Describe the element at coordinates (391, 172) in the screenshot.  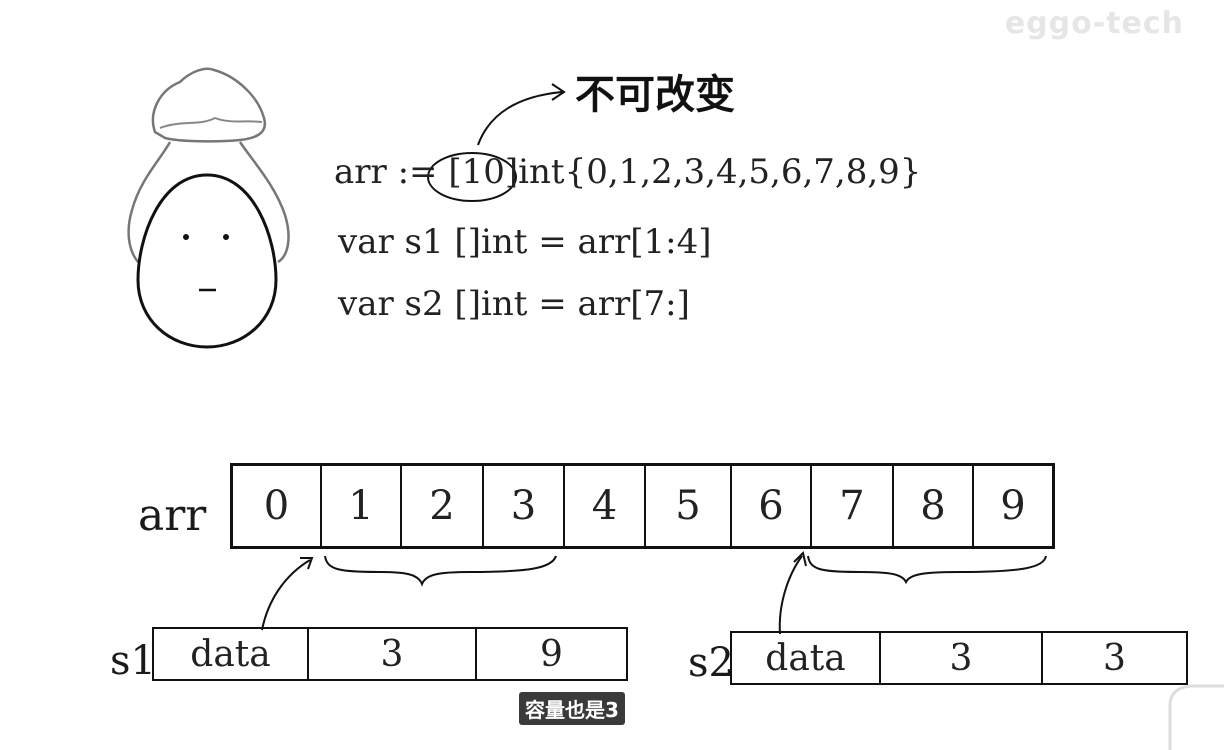
I see `code-arr-prefix: arr :=` at that location.